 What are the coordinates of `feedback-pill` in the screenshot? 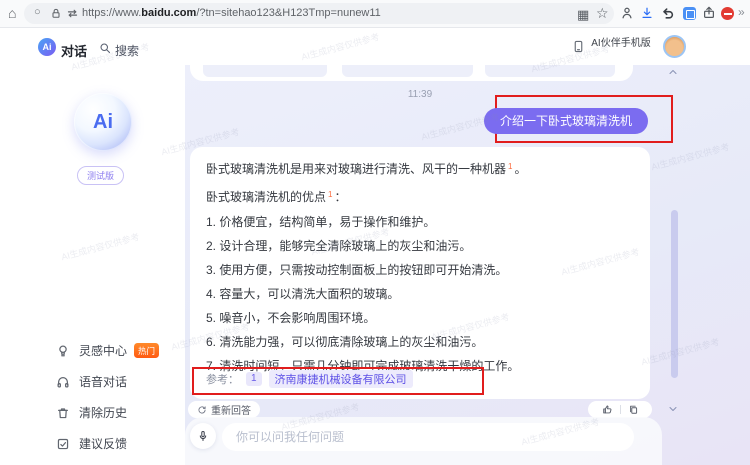 It's located at (620, 409).